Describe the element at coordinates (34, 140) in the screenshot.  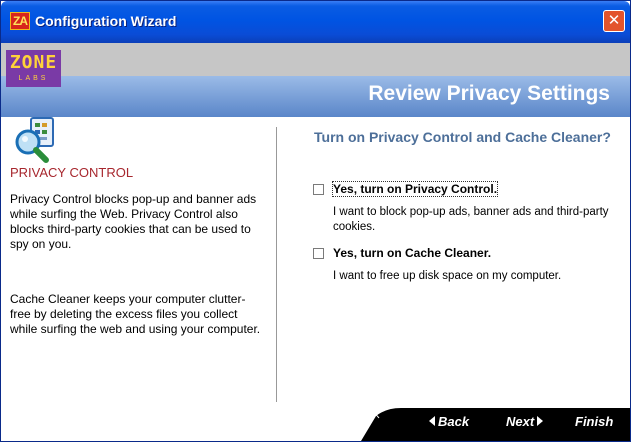
I see `privacy-control-icon` at that location.